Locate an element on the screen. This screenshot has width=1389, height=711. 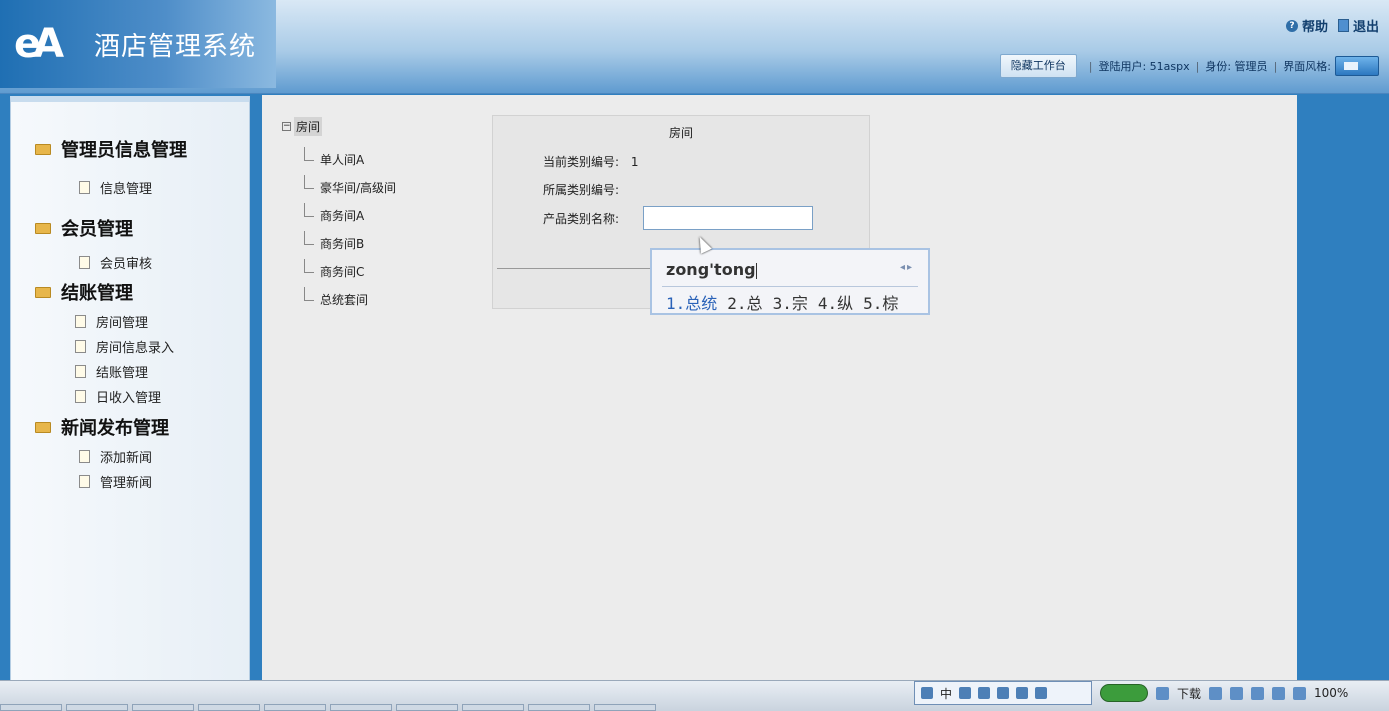
window-icon is located at coordinates (1216, 693).